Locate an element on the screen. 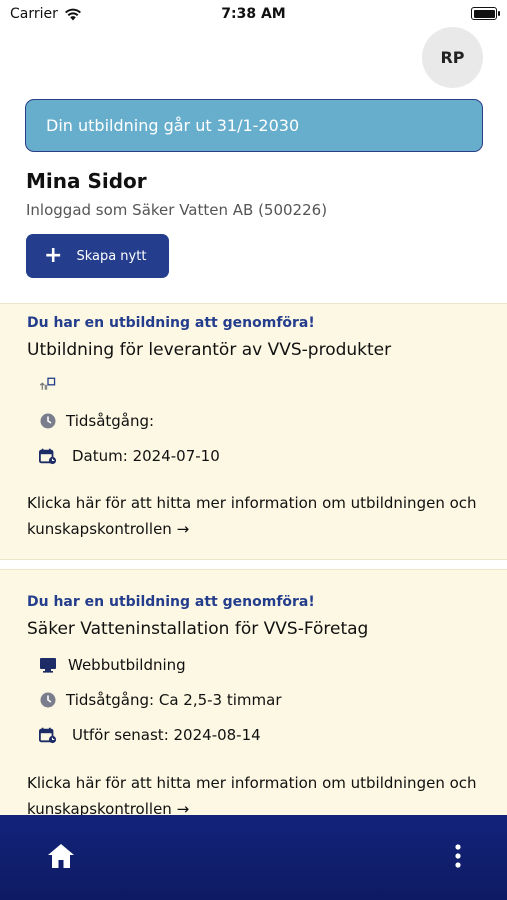 The image size is (507, 900). clock: 7:38 AM is located at coordinates (253, 14).